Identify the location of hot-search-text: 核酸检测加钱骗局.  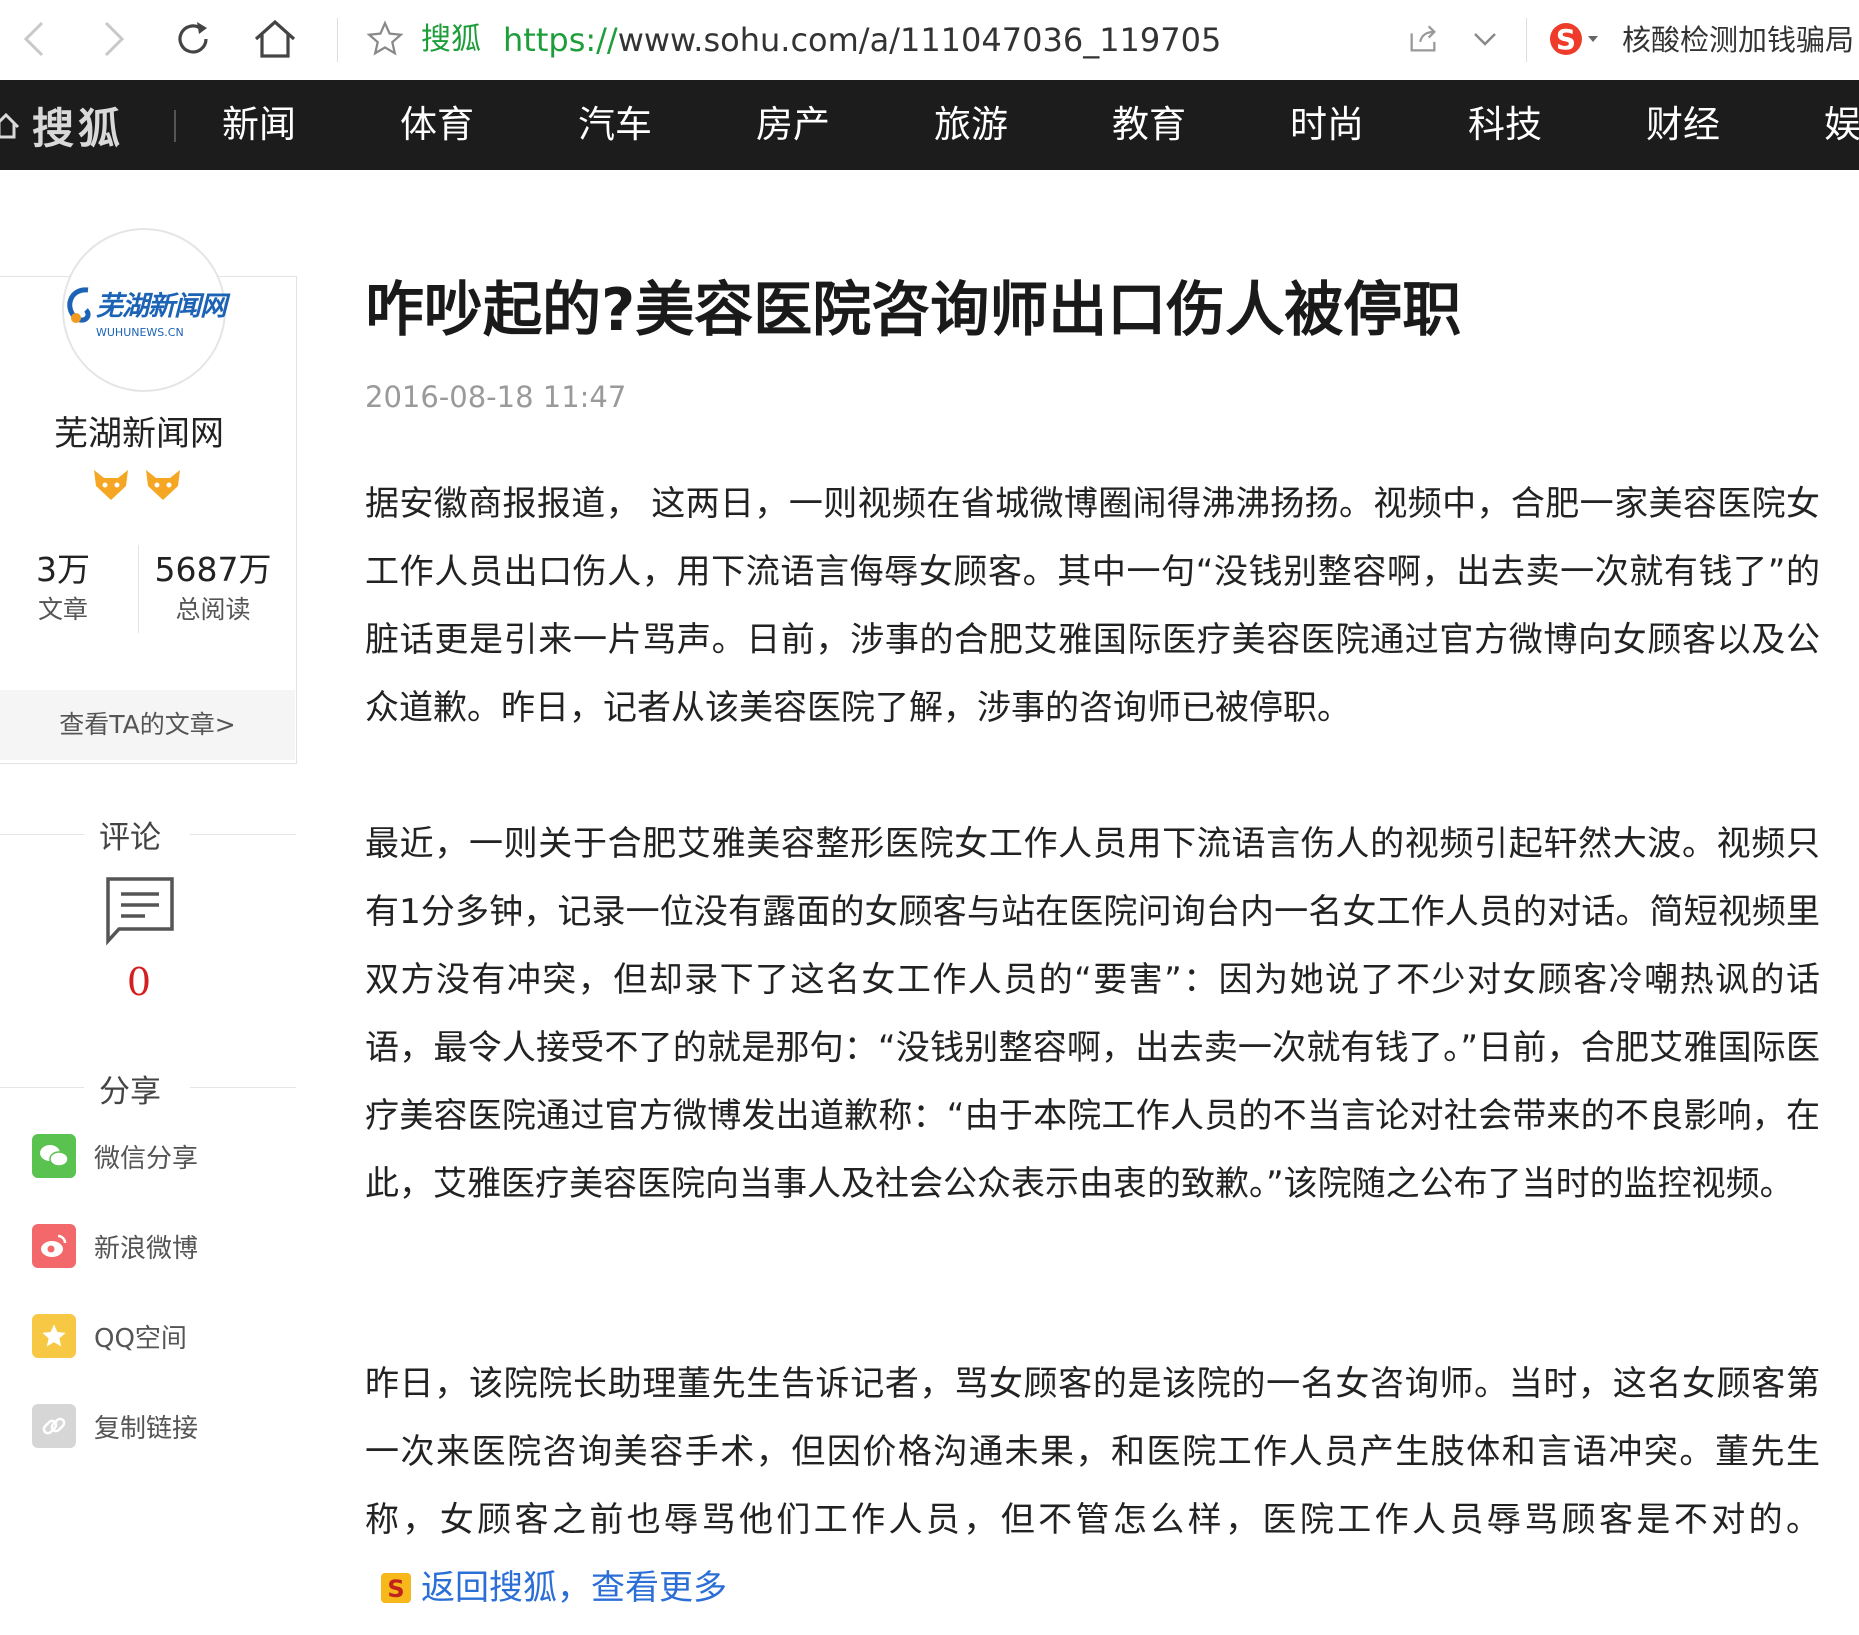
(1738, 40).